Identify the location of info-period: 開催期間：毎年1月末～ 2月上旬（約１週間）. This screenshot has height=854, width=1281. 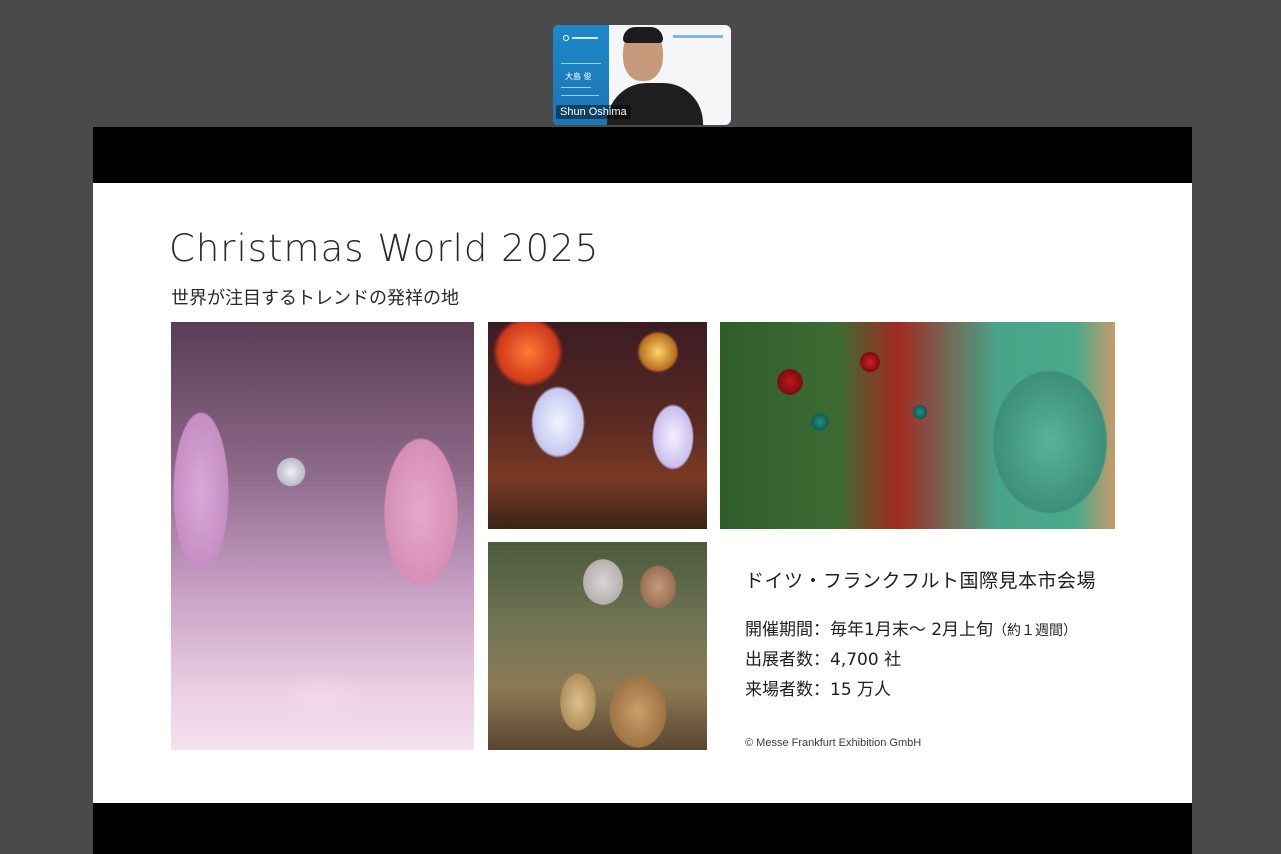
(911, 627).